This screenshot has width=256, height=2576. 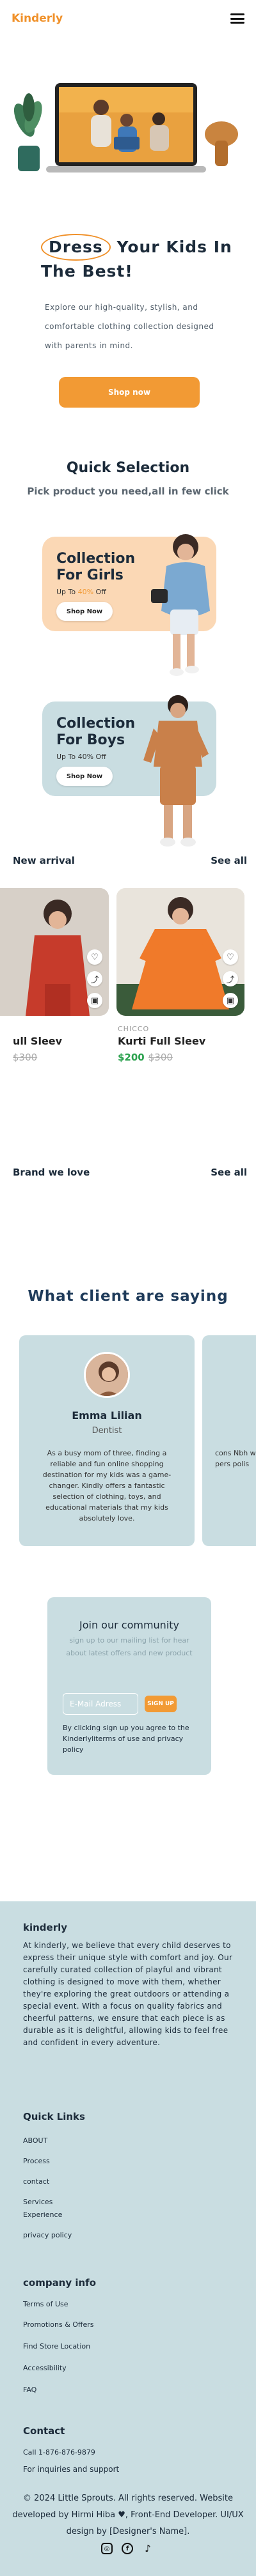 What do you see at coordinates (107, 2548) in the screenshot?
I see `instagram-icon: ◎` at bounding box center [107, 2548].